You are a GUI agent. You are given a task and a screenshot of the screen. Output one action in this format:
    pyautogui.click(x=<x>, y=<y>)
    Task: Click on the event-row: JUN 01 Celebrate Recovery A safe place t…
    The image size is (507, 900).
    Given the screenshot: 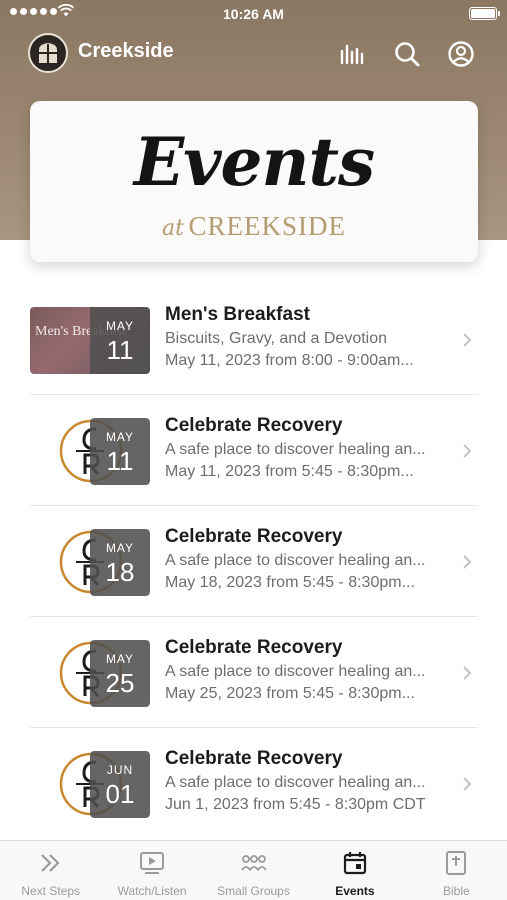 What is the action you would take?
    pyautogui.click(x=254, y=783)
    